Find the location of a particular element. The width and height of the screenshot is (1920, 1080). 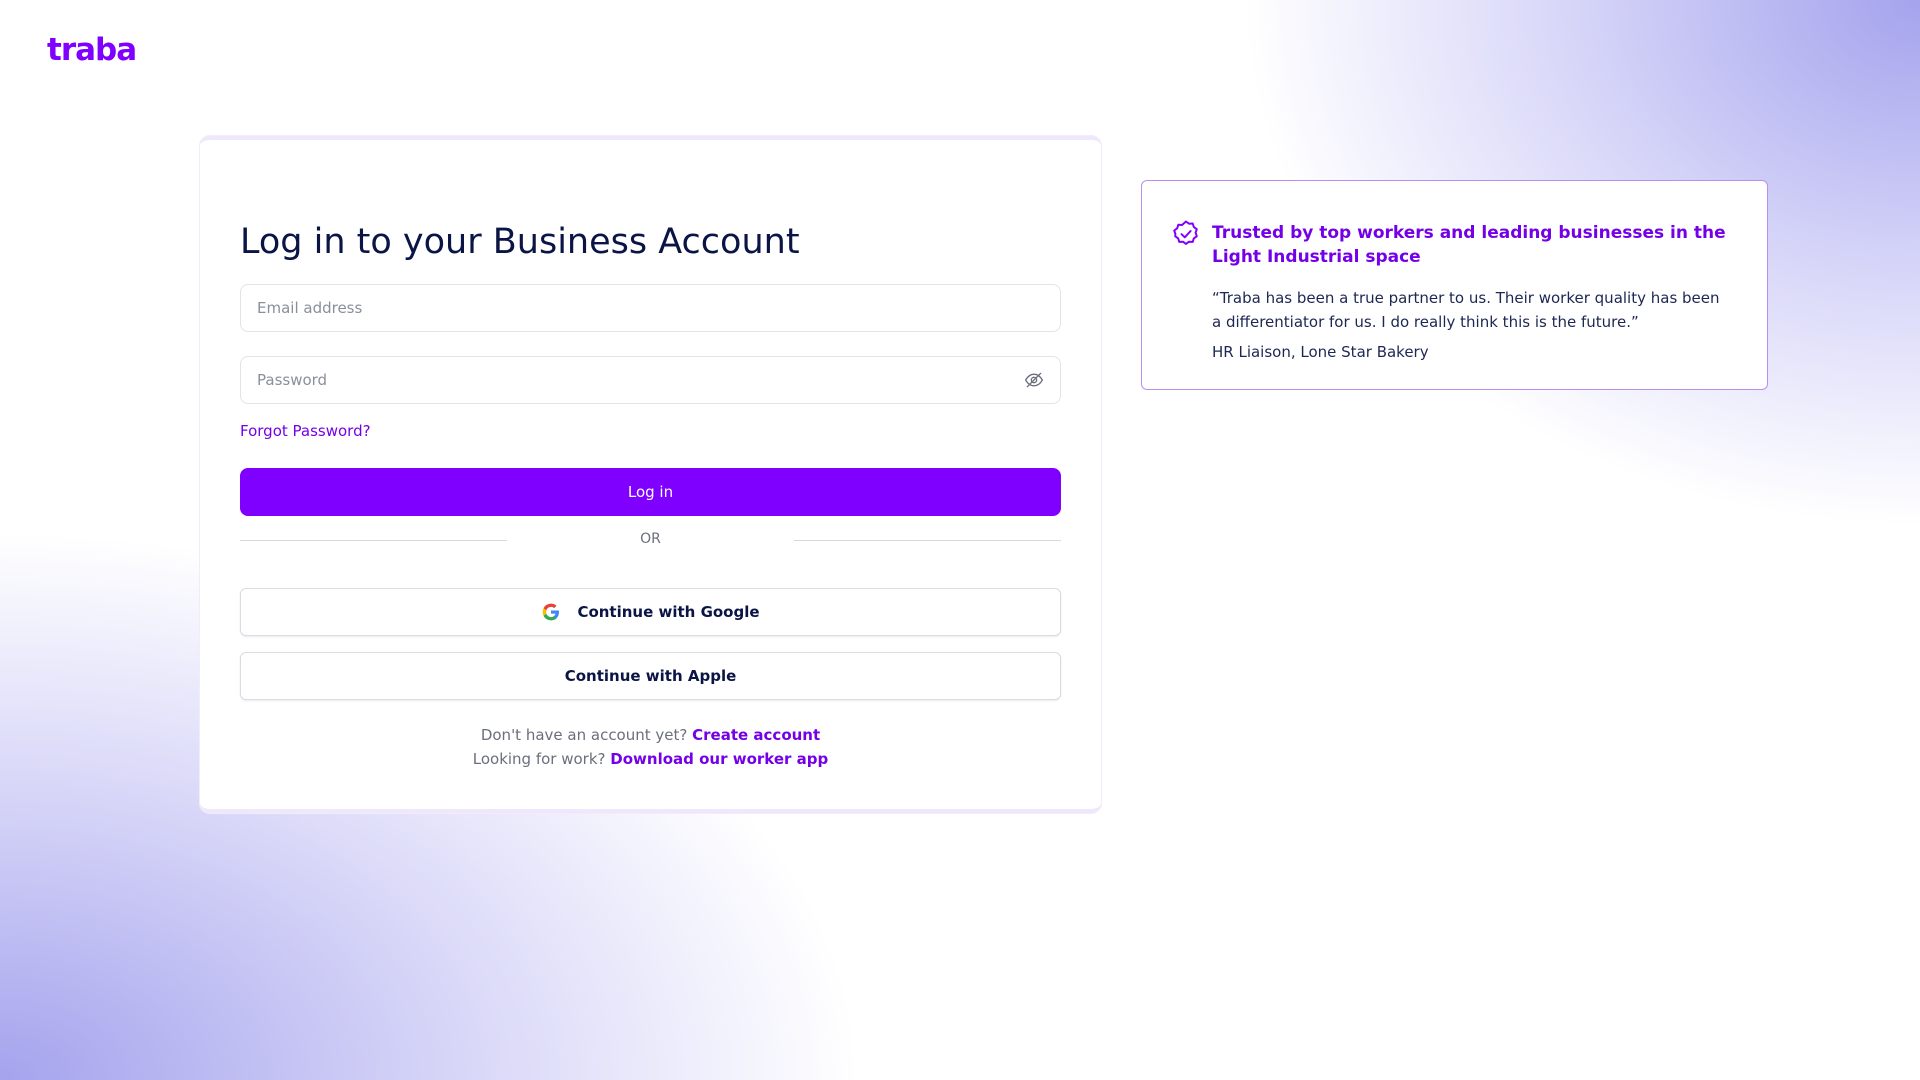

login-button: Log in is located at coordinates (650, 492).